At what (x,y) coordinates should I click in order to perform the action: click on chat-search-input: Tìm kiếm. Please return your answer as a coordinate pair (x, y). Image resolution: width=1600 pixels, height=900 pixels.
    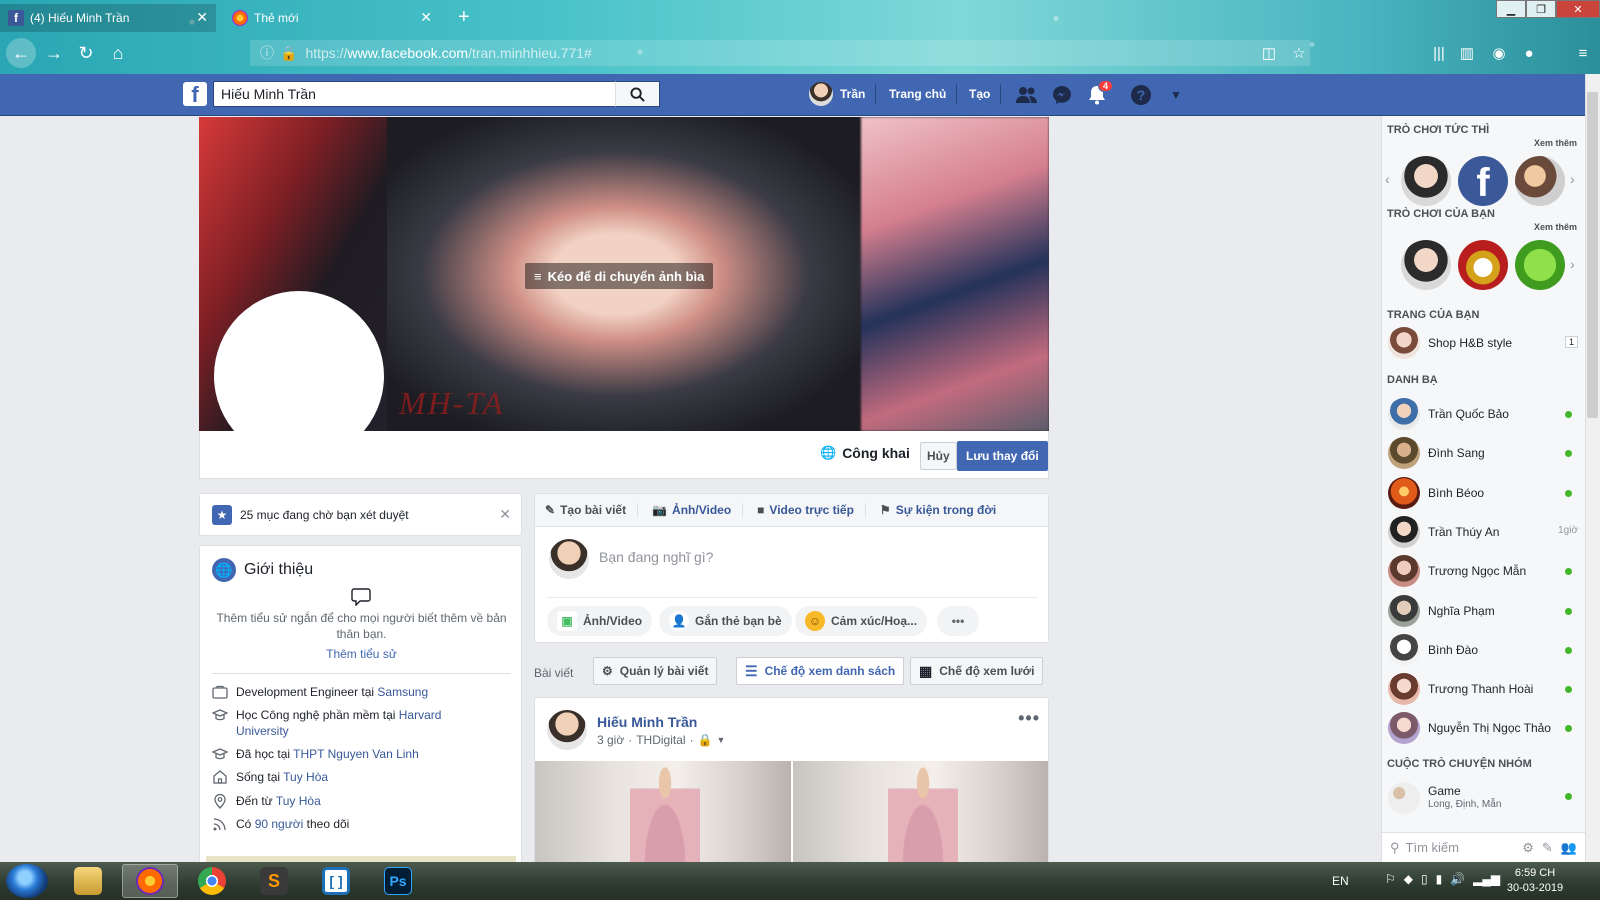
    Looking at the image, I should click on (1432, 847).